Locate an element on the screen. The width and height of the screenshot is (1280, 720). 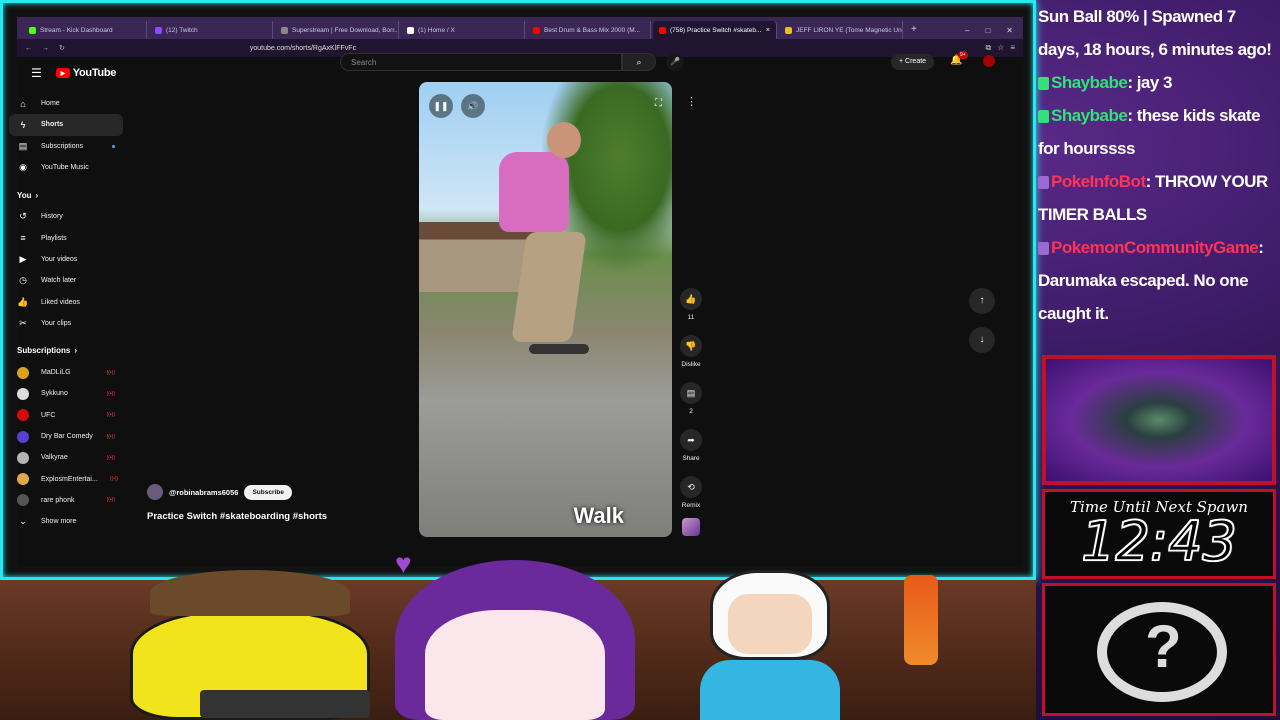
search-input: Search is located at coordinates (481, 62).